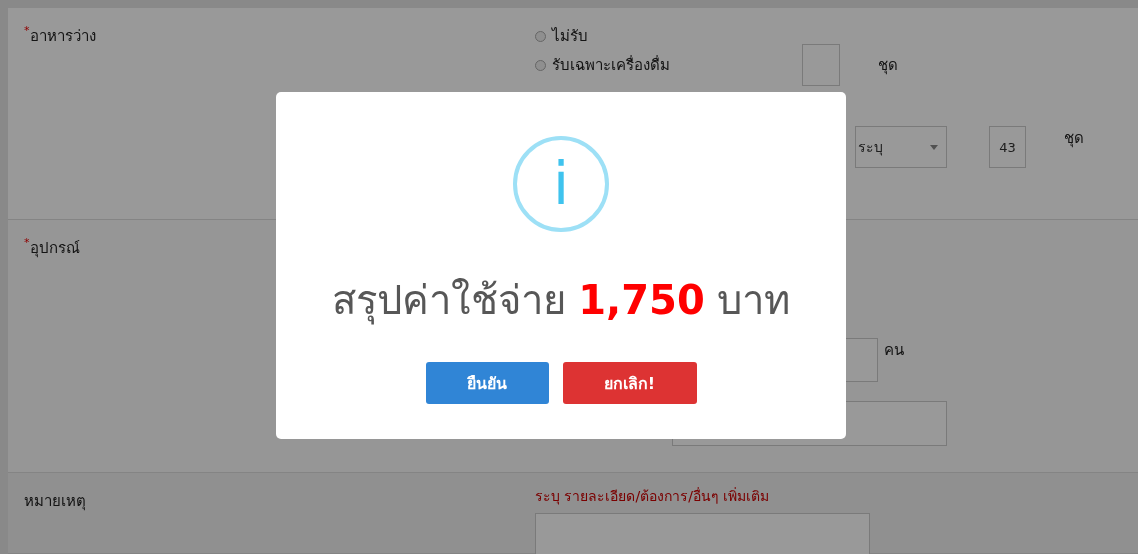  Describe the element at coordinates (55, 502) in the screenshot. I see `field-label: หมายเหตุ` at that location.